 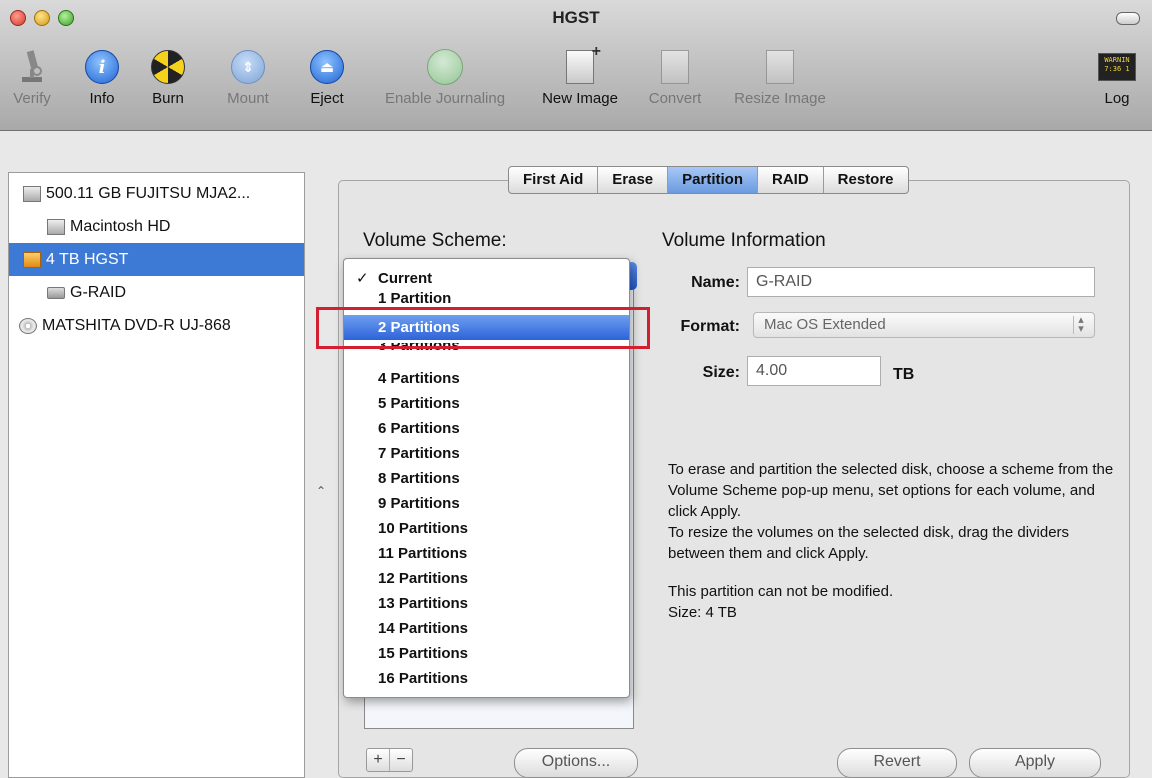 I want to click on mount-label: Mount, so click(x=248, y=98).